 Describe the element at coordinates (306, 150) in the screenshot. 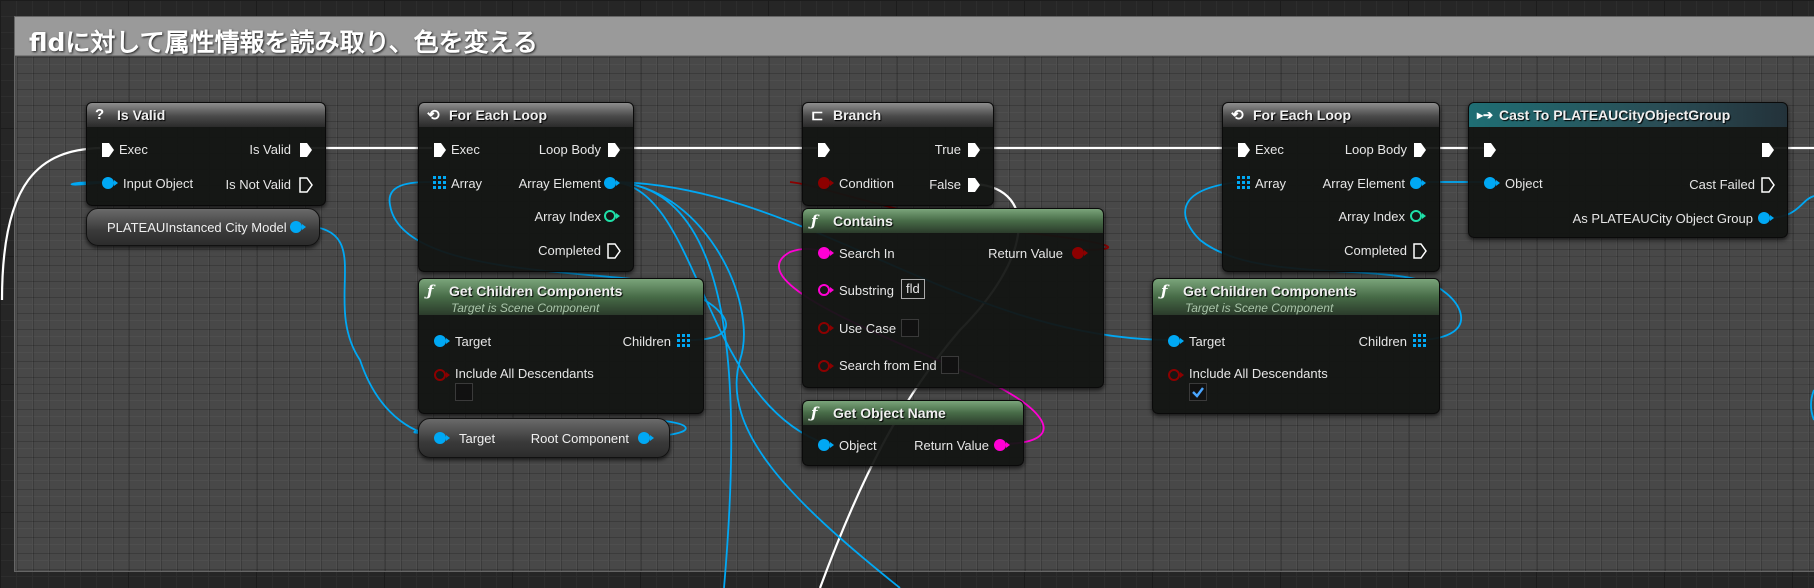

I see `is-valid-exec-pin` at that location.